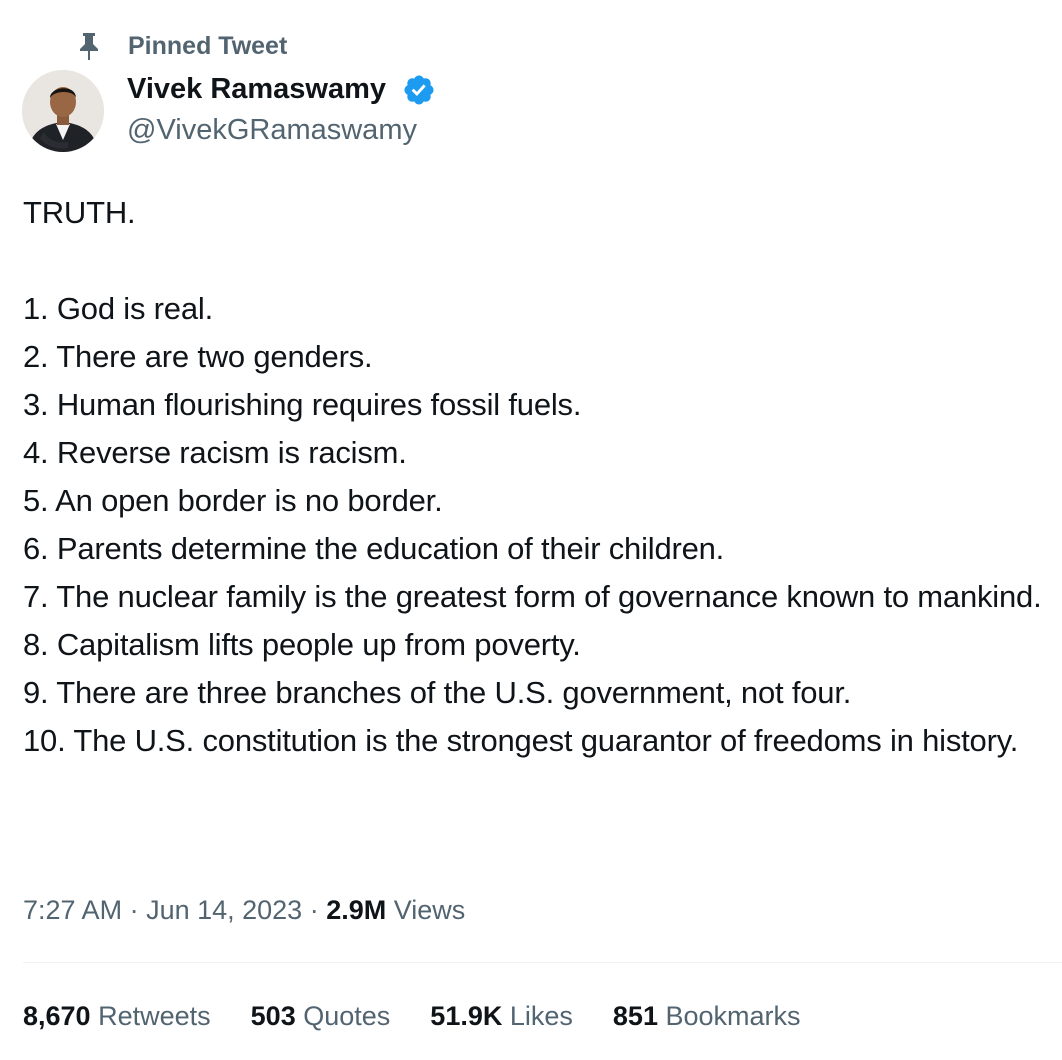  What do you see at coordinates (89, 46) in the screenshot?
I see `pin-icon` at bounding box center [89, 46].